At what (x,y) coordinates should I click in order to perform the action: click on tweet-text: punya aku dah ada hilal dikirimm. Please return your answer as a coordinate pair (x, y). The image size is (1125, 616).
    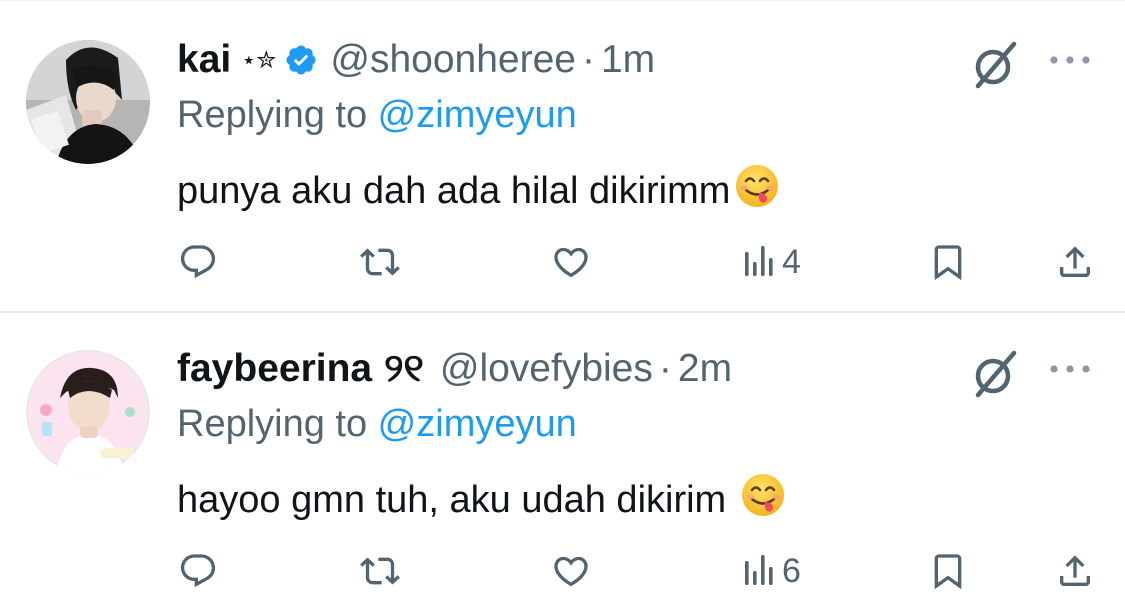
    Looking at the image, I should click on (478, 191).